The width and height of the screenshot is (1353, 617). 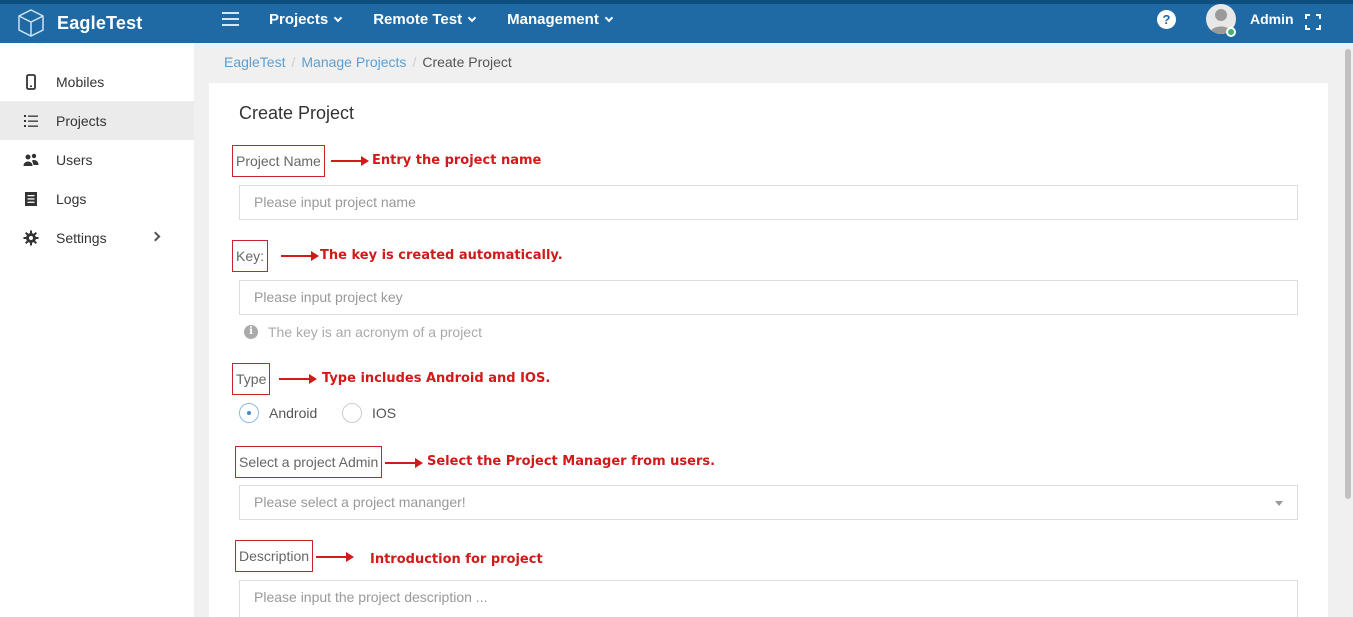 What do you see at coordinates (441, 255) in the screenshot?
I see `annotation-key: The key is created automatically.` at bounding box center [441, 255].